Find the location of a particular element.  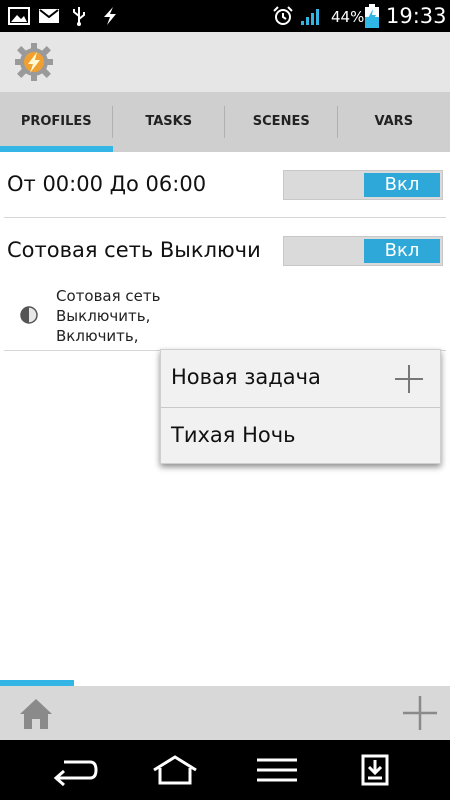

image-icon is located at coordinates (19, 16).